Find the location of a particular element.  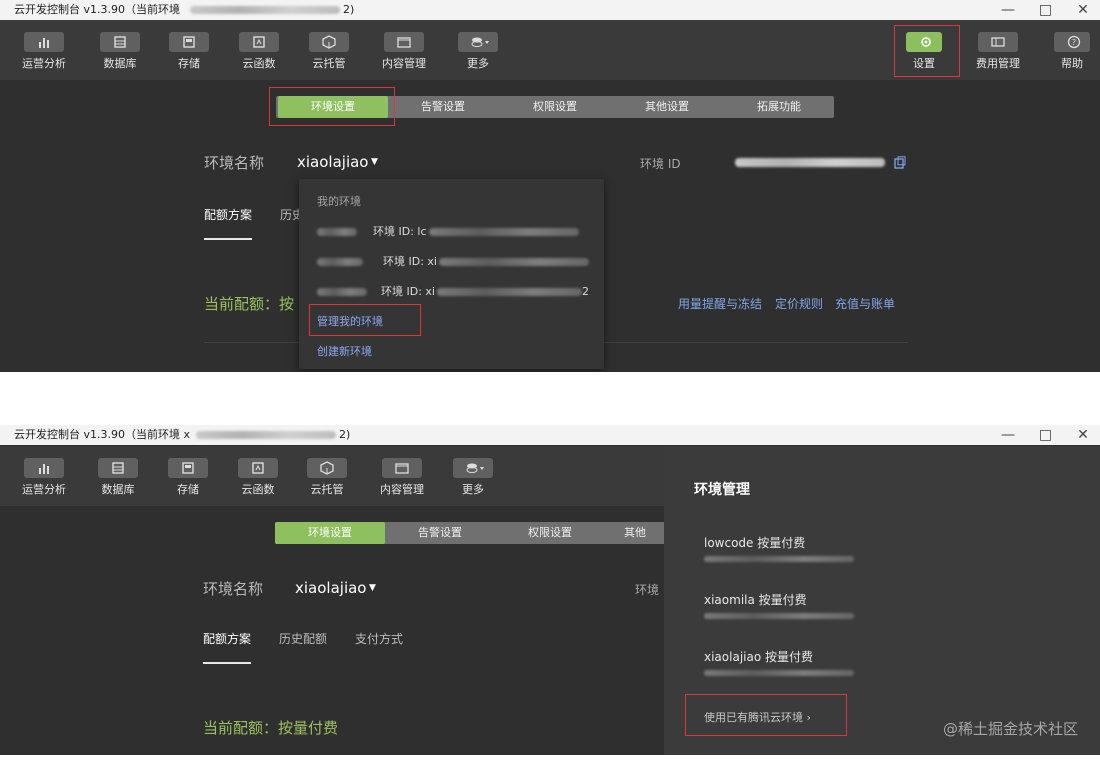

create-env-link: 创建新环境 is located at coordinates (344, 351).